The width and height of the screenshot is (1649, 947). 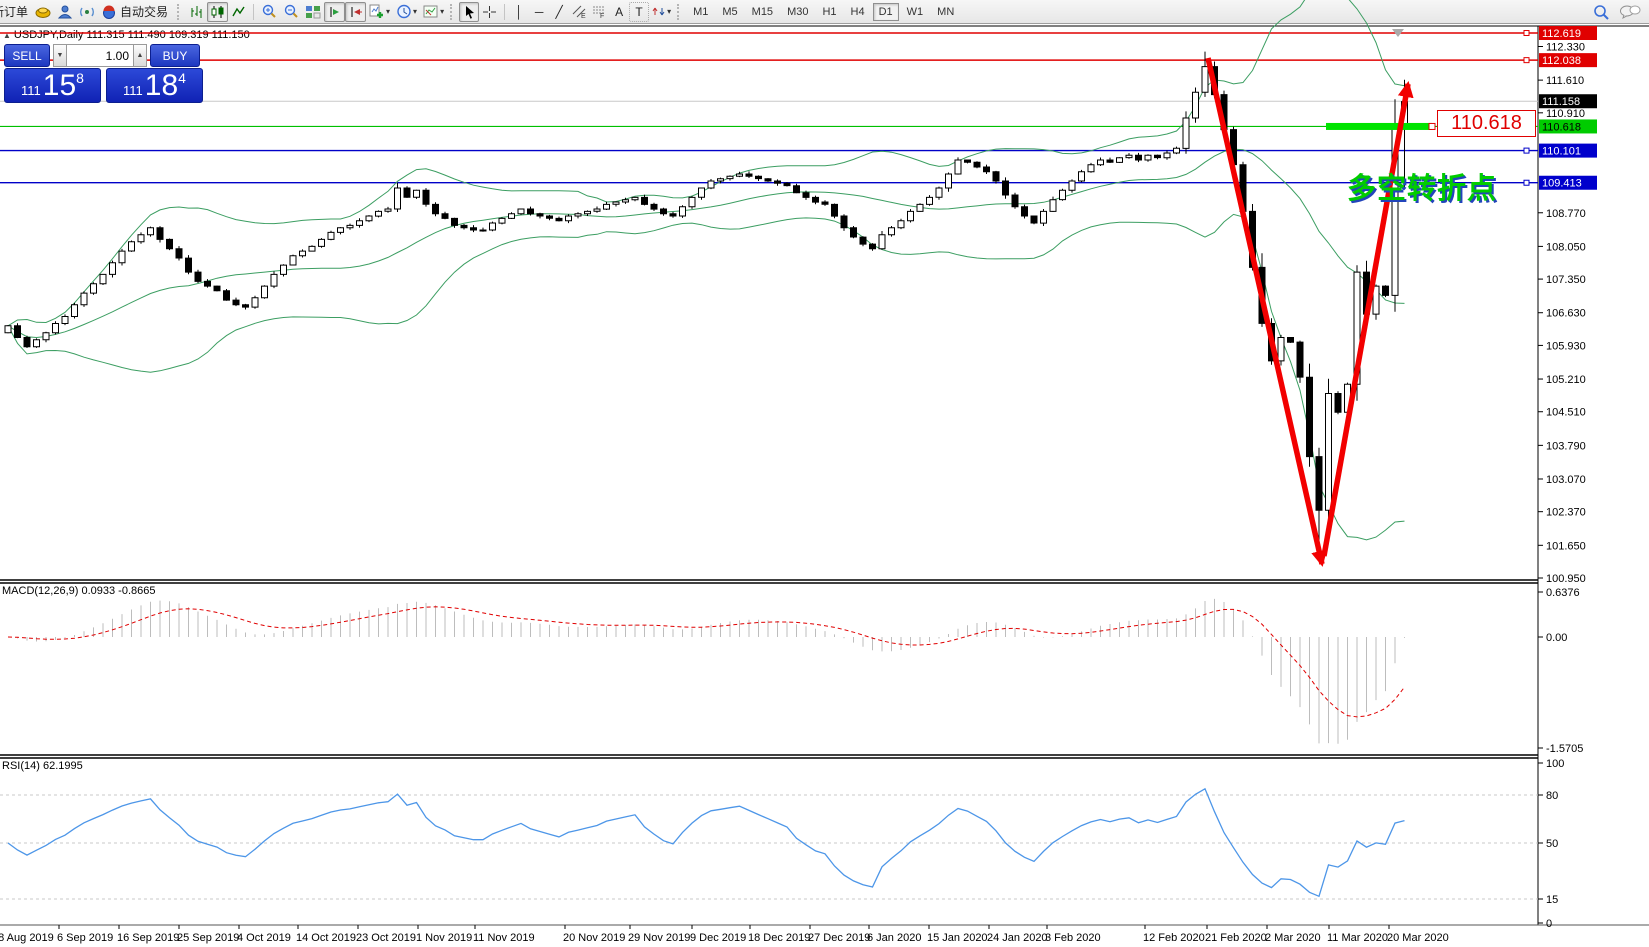 I want to click on macd-indicator-label: MACD(12,26,9) 0.0933 -0.8665, so click(x=78, y=591).